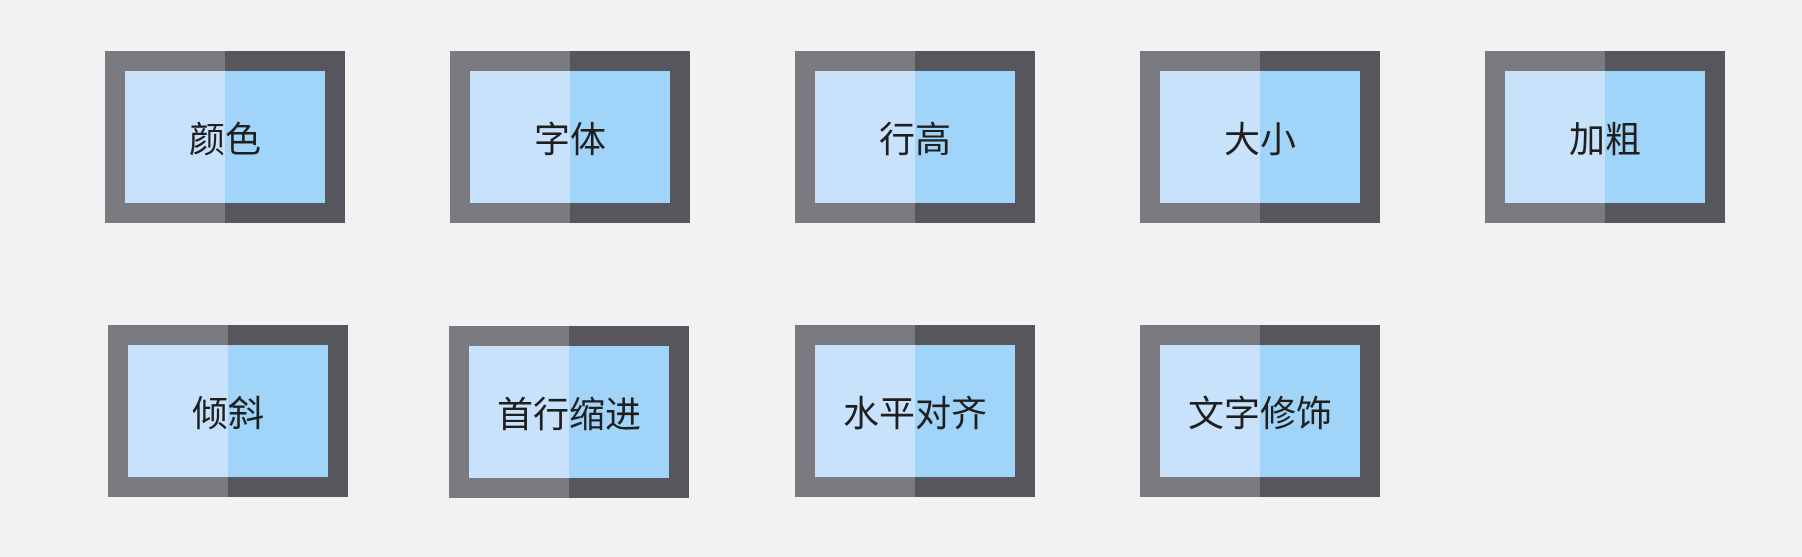  I want to click on tile-italic: 倾斜, so click(228, 411).